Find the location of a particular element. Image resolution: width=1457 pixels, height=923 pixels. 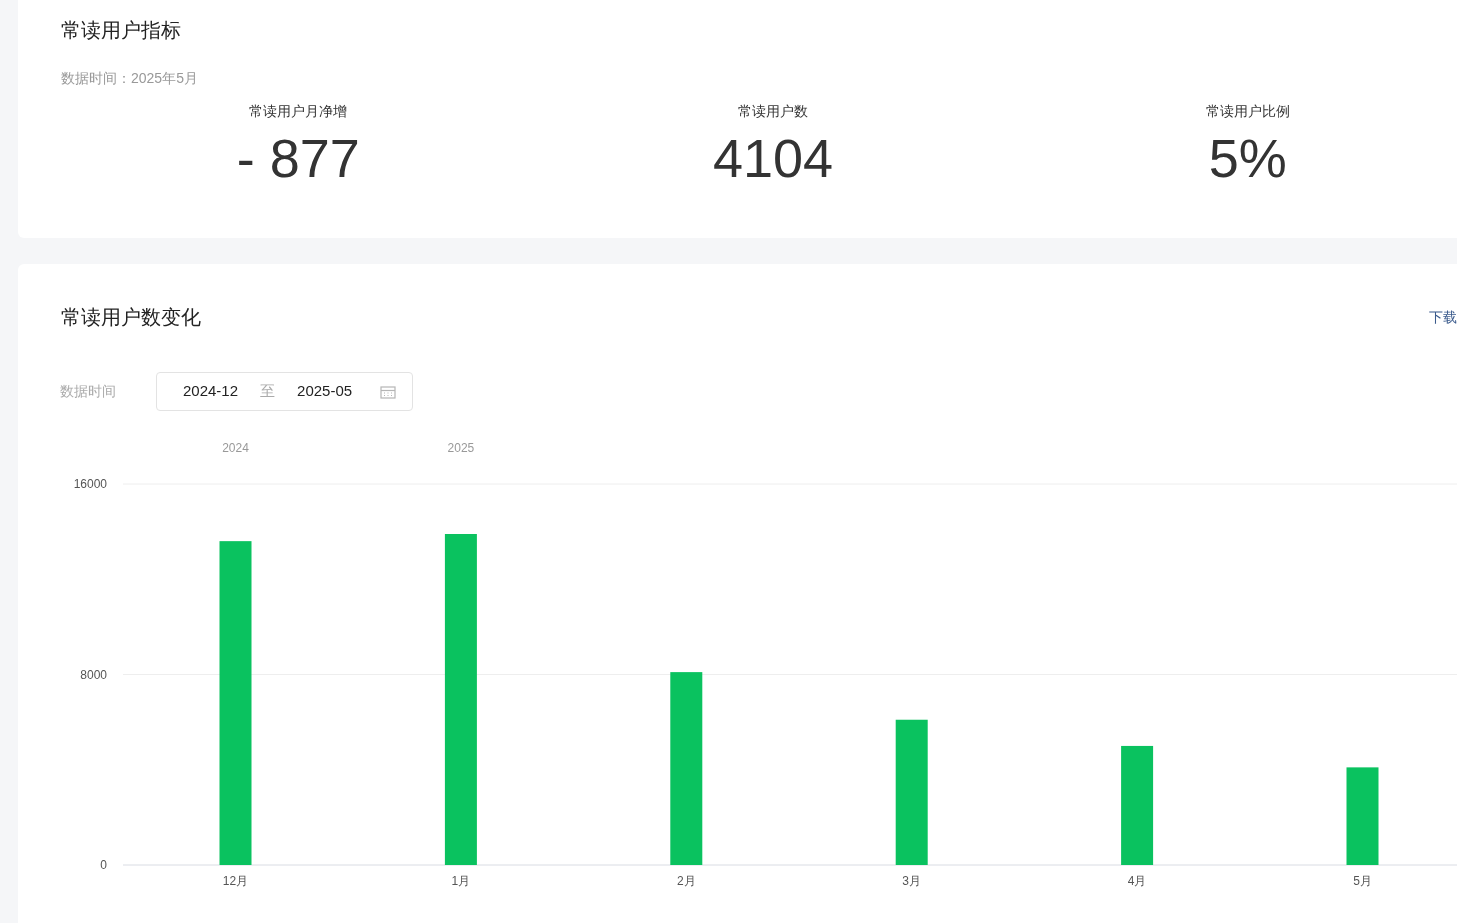

metric-value: 5% is located at coordinates (1247, 158).